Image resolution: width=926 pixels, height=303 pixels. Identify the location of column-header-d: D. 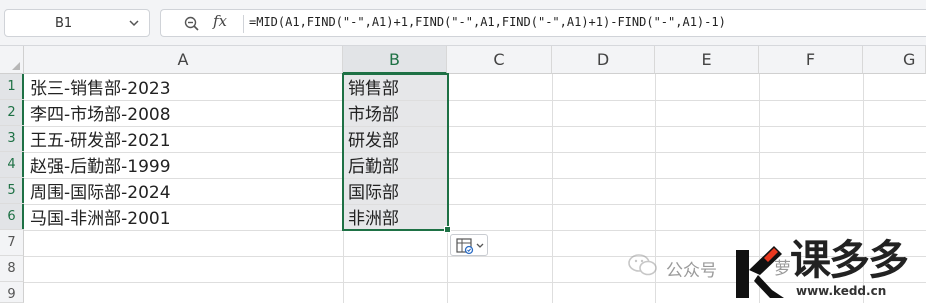
(603, 60).